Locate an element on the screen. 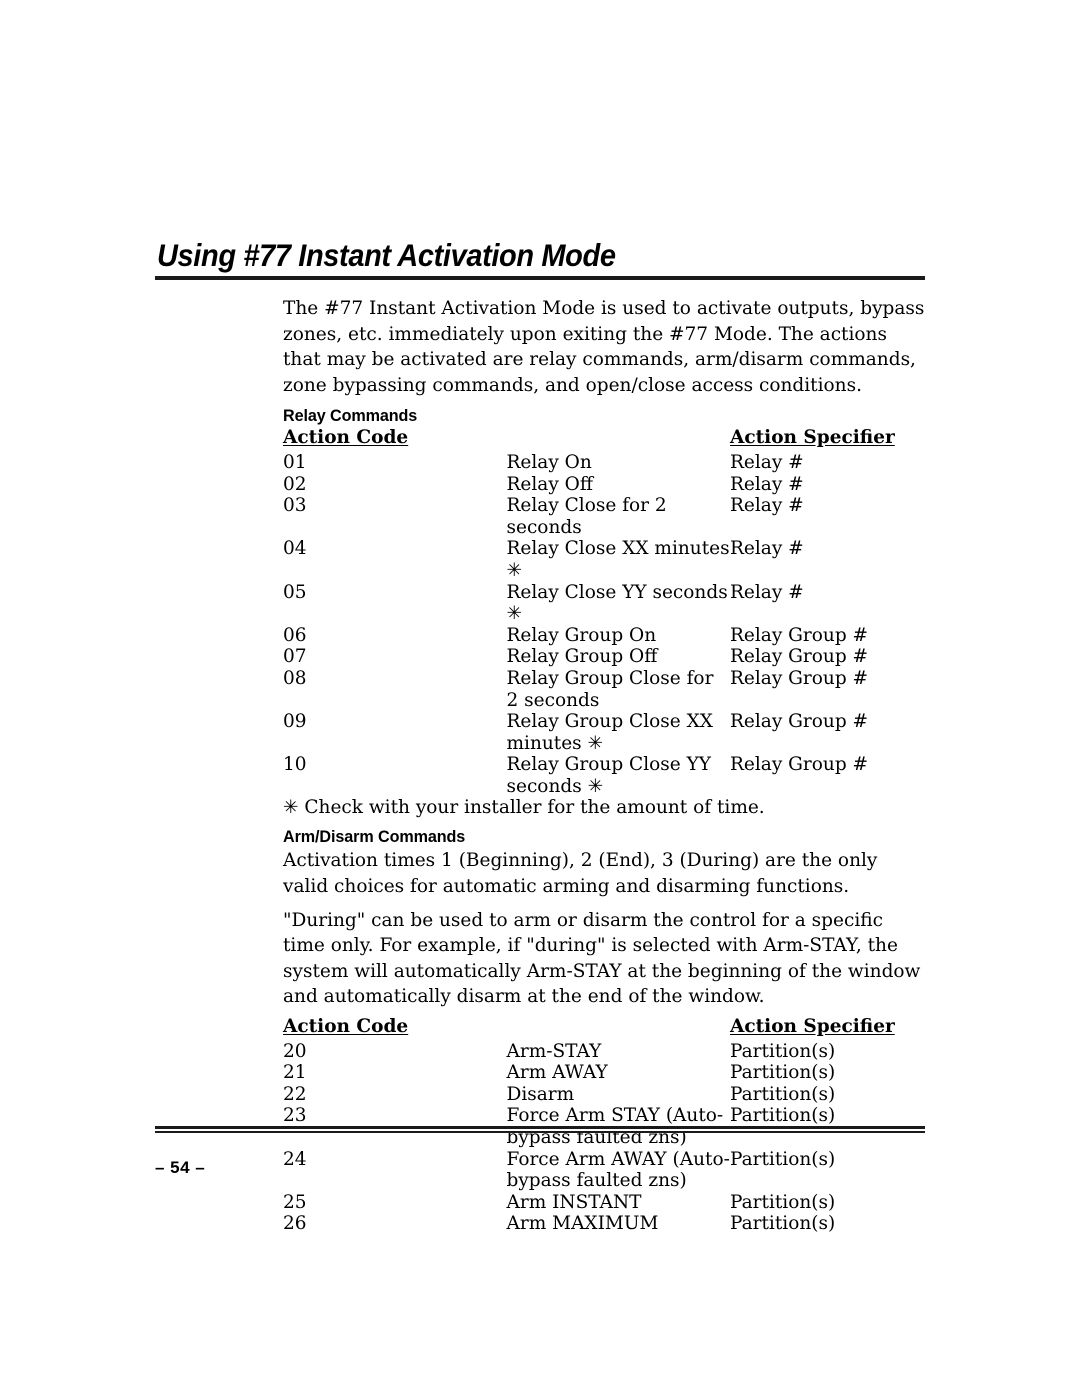 The width and height of the screenshot is (1080, 1397). table-row: 26 Arm MAXIMUM Partition(s) is located at coordinates (605, 1224).